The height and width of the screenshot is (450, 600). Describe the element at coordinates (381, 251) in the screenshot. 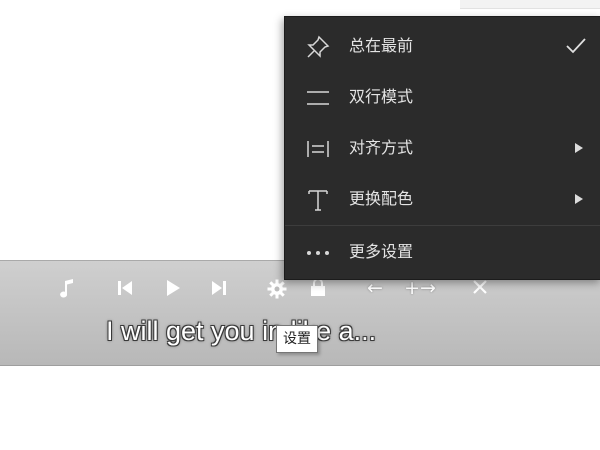

I see `menu-item-label: 更多设置` at that location.